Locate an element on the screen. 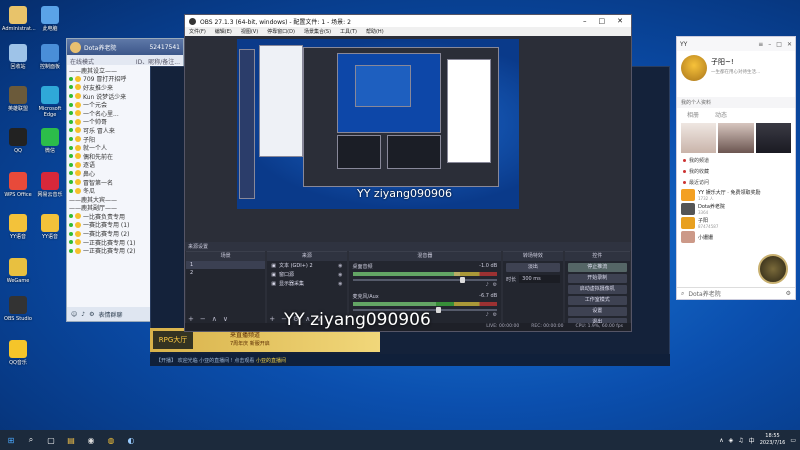  up-icon: ∧ is located at coordinates (214, 319).